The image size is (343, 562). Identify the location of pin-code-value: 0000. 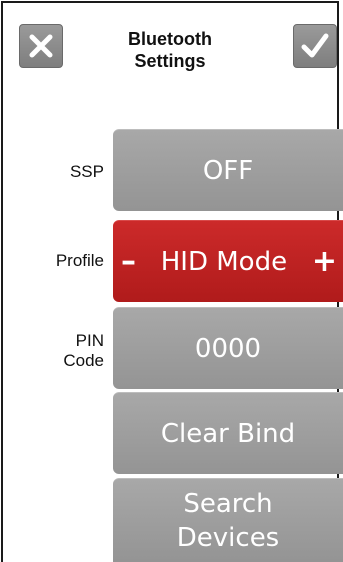
(228, 348).